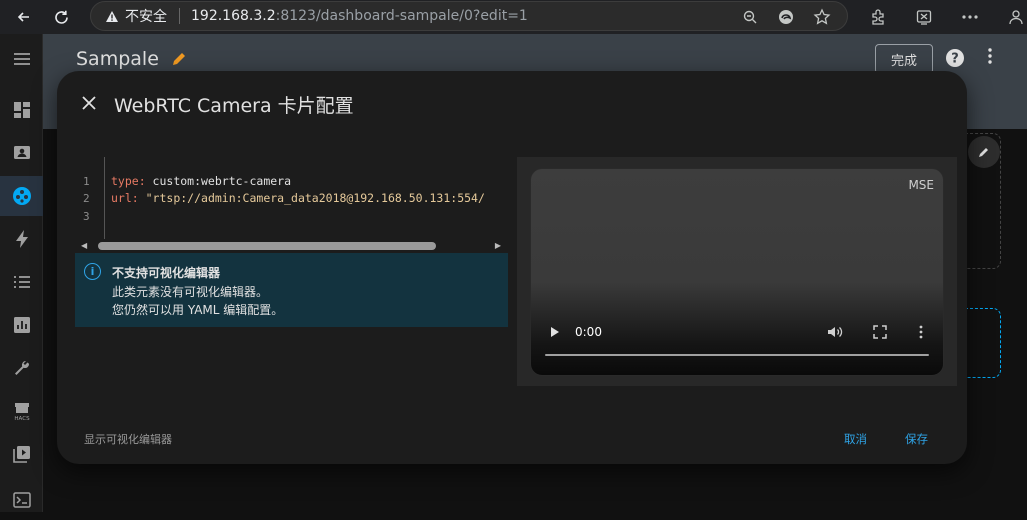 This screenshot has height=520, width=1027. Describe the element at coordinates (921, 333) in the screenshot. I see `video-more-icon` at that location.